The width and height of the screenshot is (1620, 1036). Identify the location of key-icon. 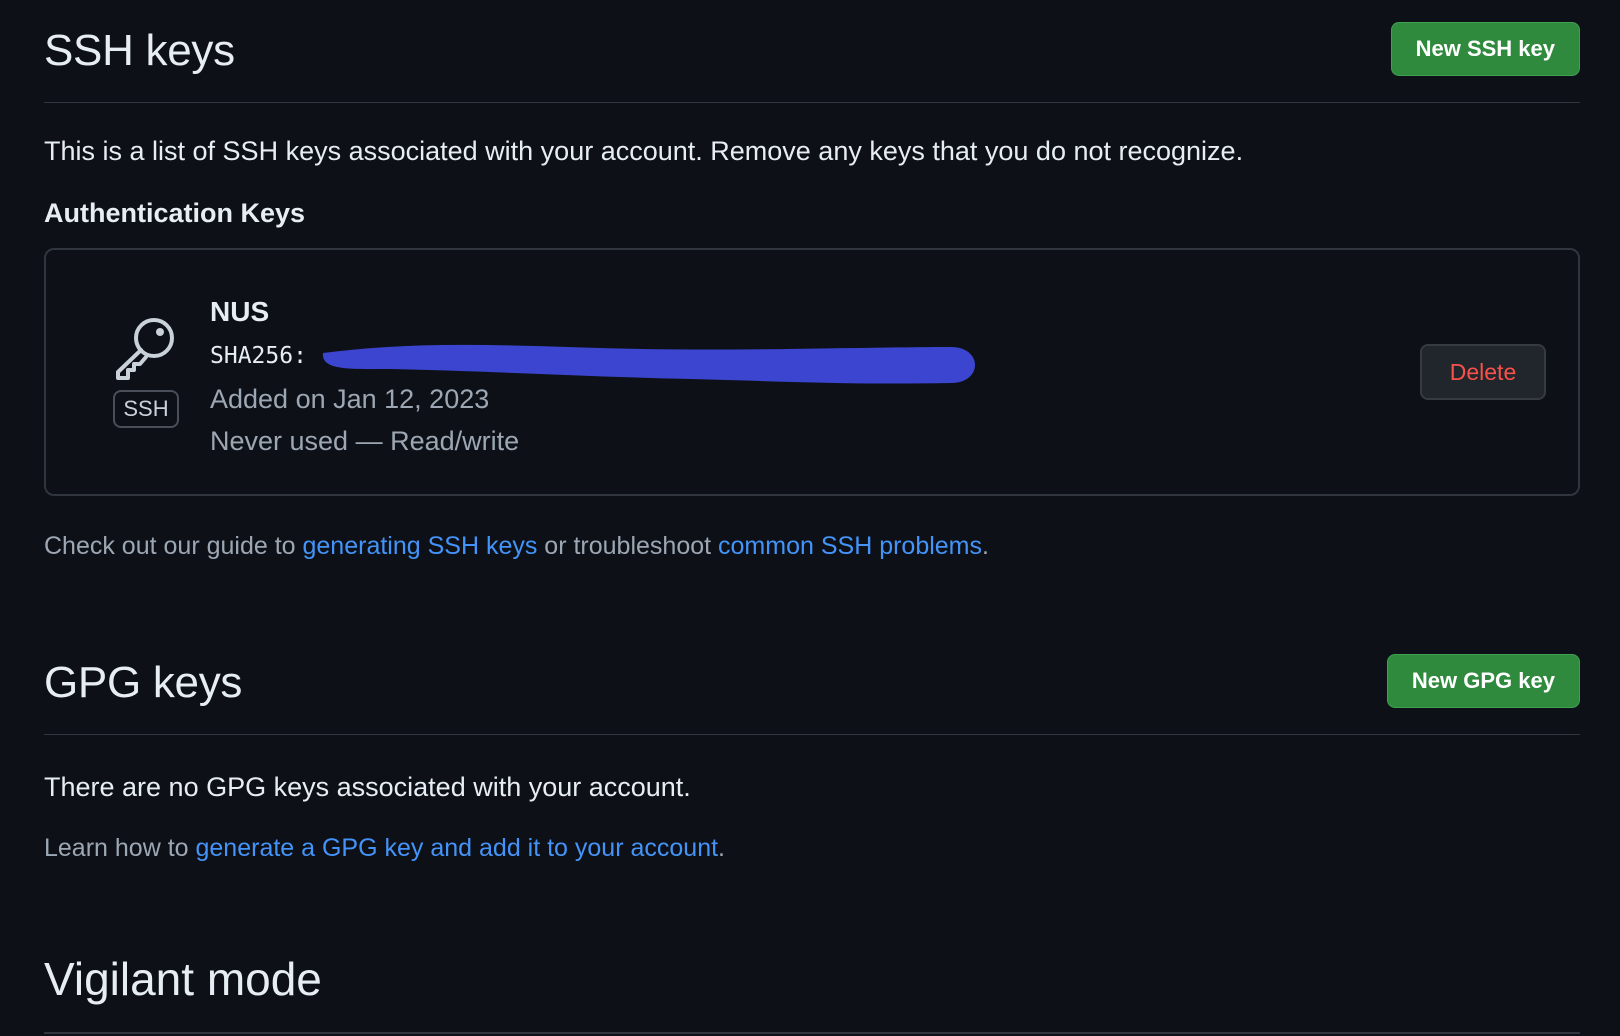
(145, 349).